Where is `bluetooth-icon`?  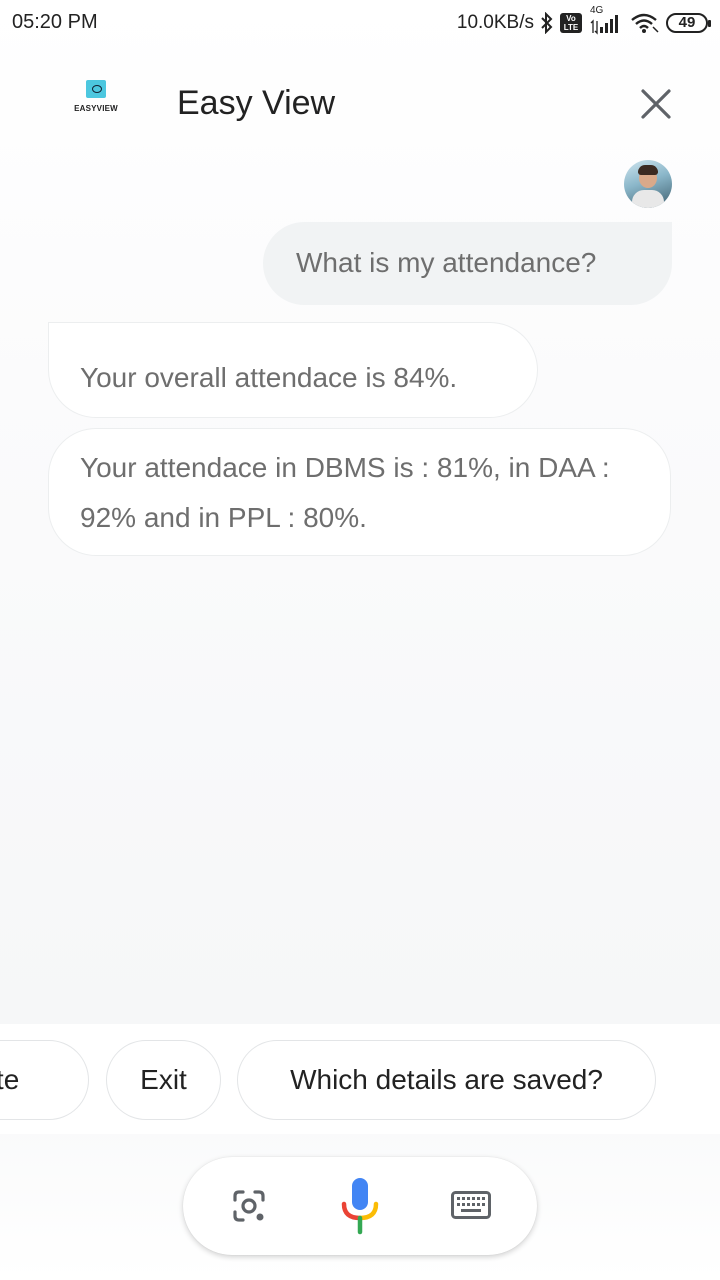 bluetooth-icon is located at coordinates (547, 23).